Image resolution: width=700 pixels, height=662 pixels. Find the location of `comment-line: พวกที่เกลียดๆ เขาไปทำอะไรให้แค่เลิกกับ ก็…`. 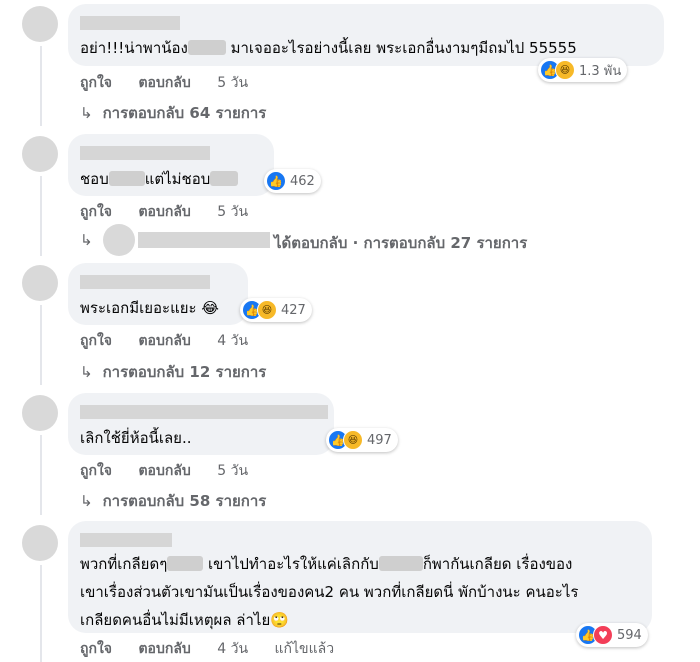

comment-line: พวกที่เกลียดๆ เขาไปทำอะไรให้แค่เลิกกับ ก็… is located at coordinates (363, 564).